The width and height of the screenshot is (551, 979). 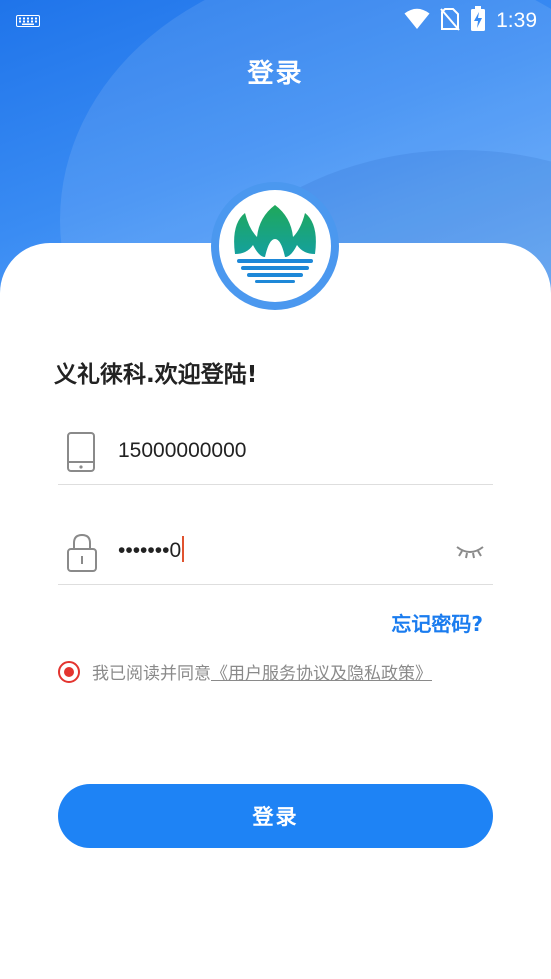 What do you see at coordinates (275, 555) in the screenshot?
I see `password-field: •••••••0` at bounding box center [275, 555].